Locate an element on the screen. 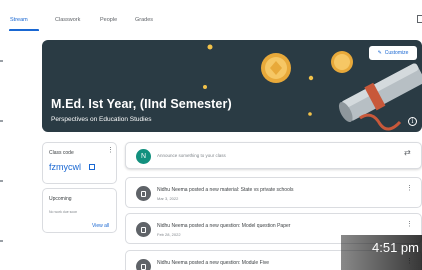  active-tab-indicator is located at coordinates (24, 30).